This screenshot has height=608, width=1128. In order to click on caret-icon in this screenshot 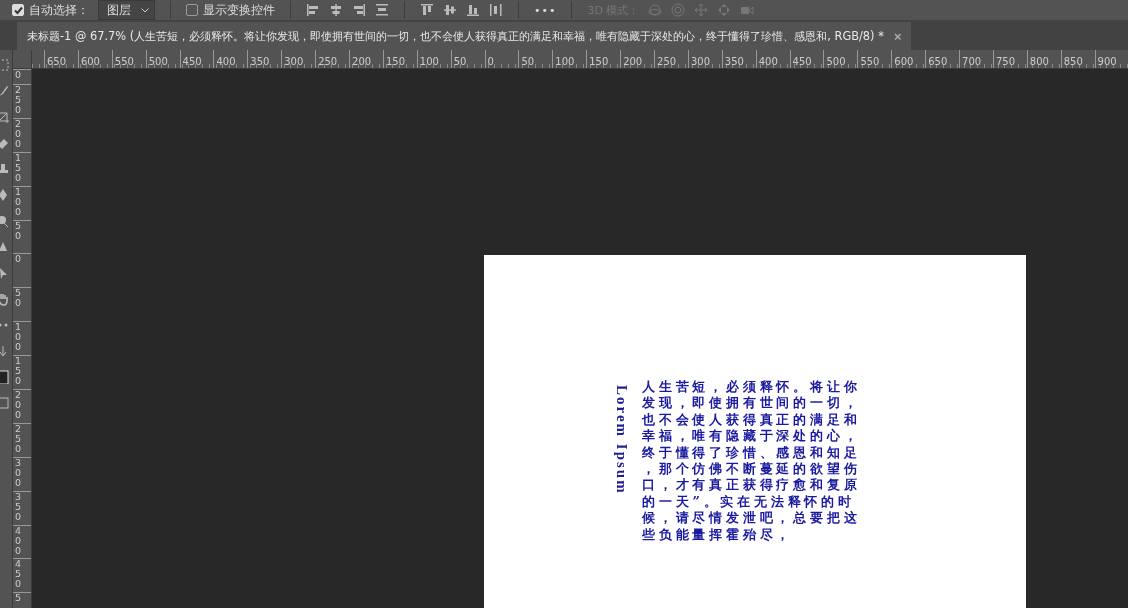, I will do `click(145, 10)`.